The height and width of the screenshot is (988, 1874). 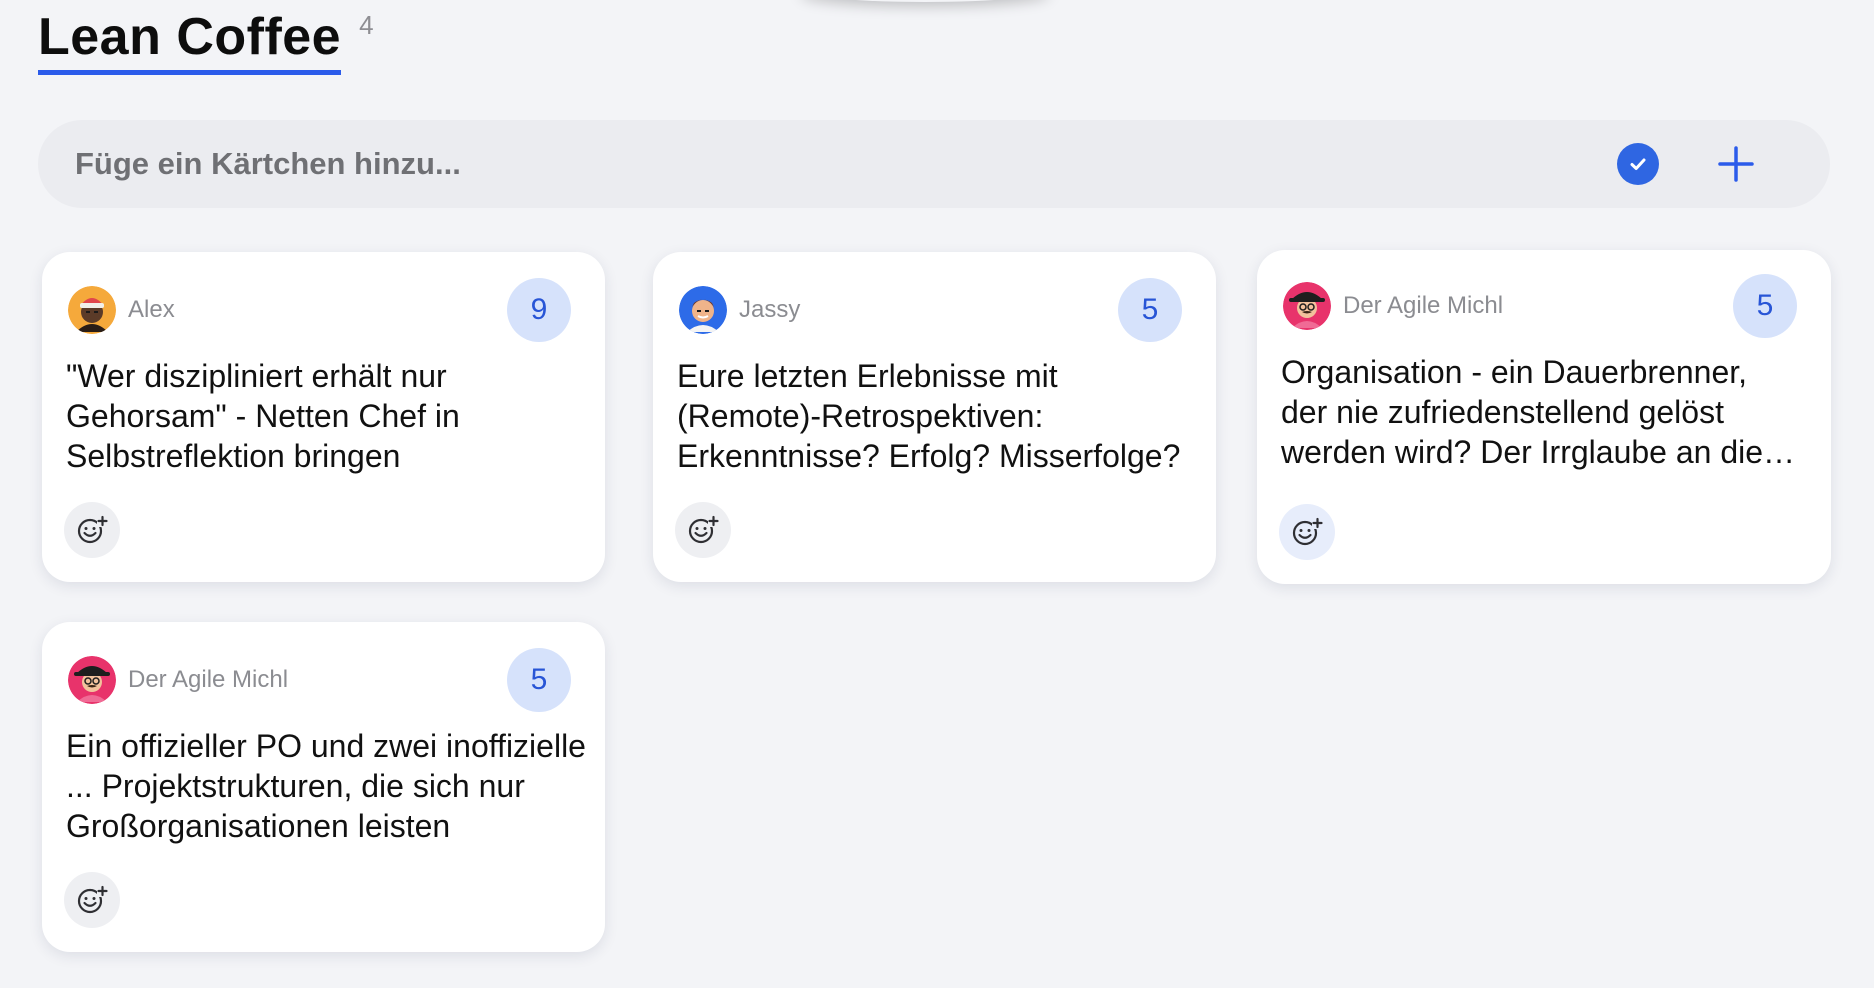 I want to click on card-author: Jassy, so click(x=770, y=309).